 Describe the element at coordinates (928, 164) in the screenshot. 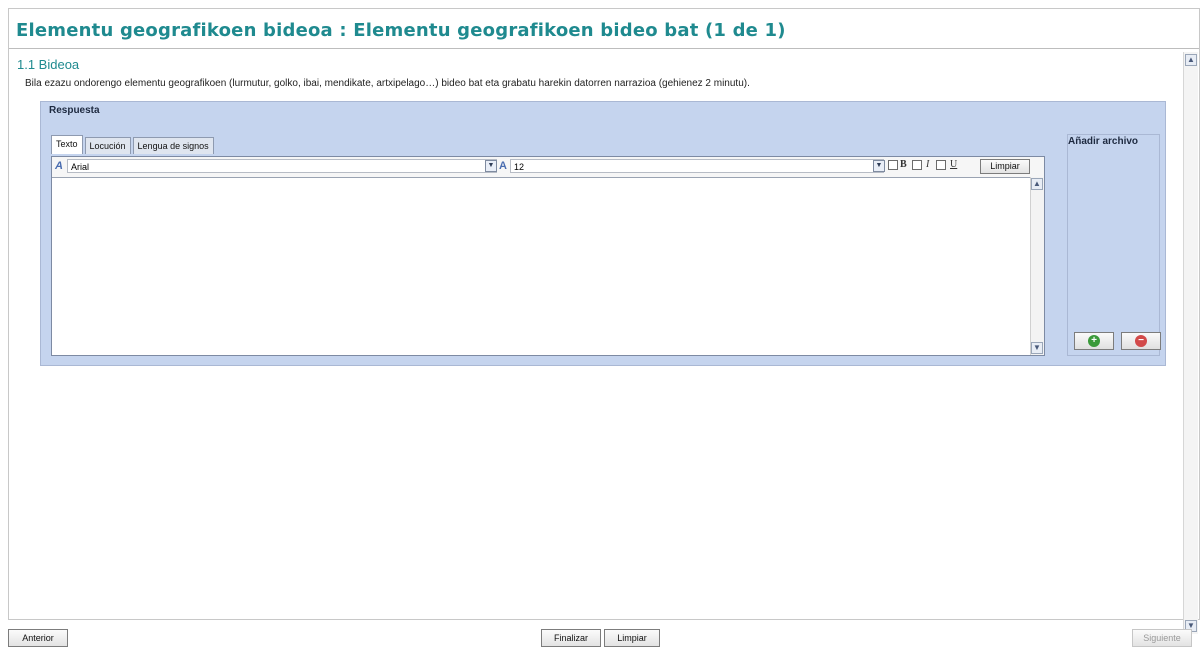

I see `italic-label: I` at that location.